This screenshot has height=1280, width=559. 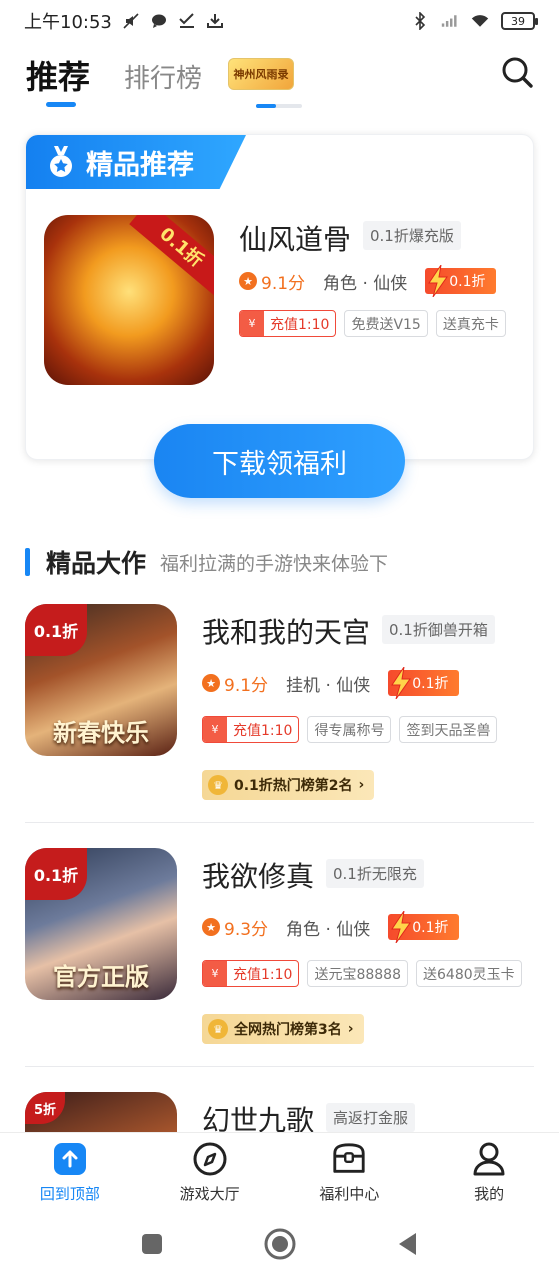 I want to click on game-name: 我欲修真, so click(x=258, y=876).